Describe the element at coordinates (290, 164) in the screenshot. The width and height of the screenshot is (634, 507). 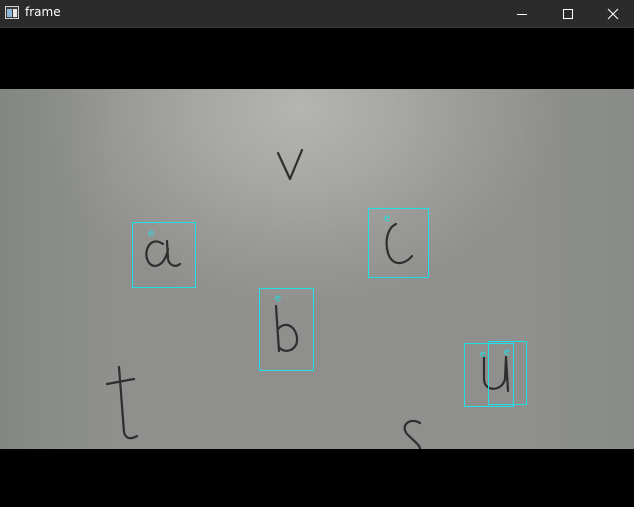
I see `letter-v-mark` at that location.